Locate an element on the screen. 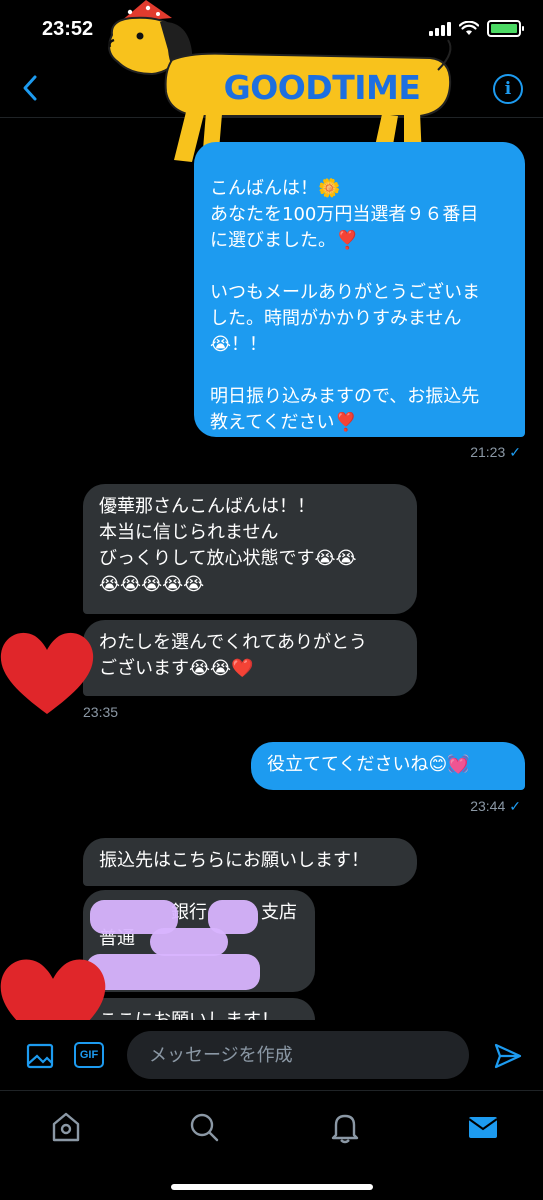 The image size is (543, 1200). image-icon is located at coordinates (40, 1056).